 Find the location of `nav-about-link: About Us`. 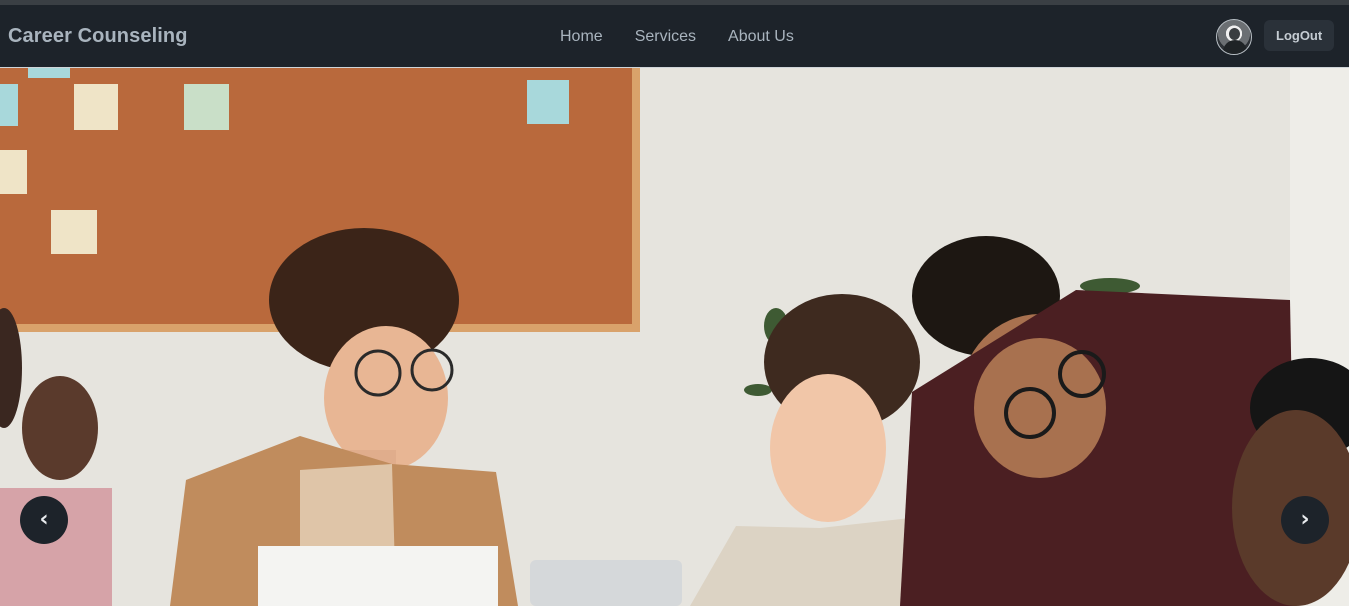

nav-about-link: About Us is located at coordinates (761, 37).